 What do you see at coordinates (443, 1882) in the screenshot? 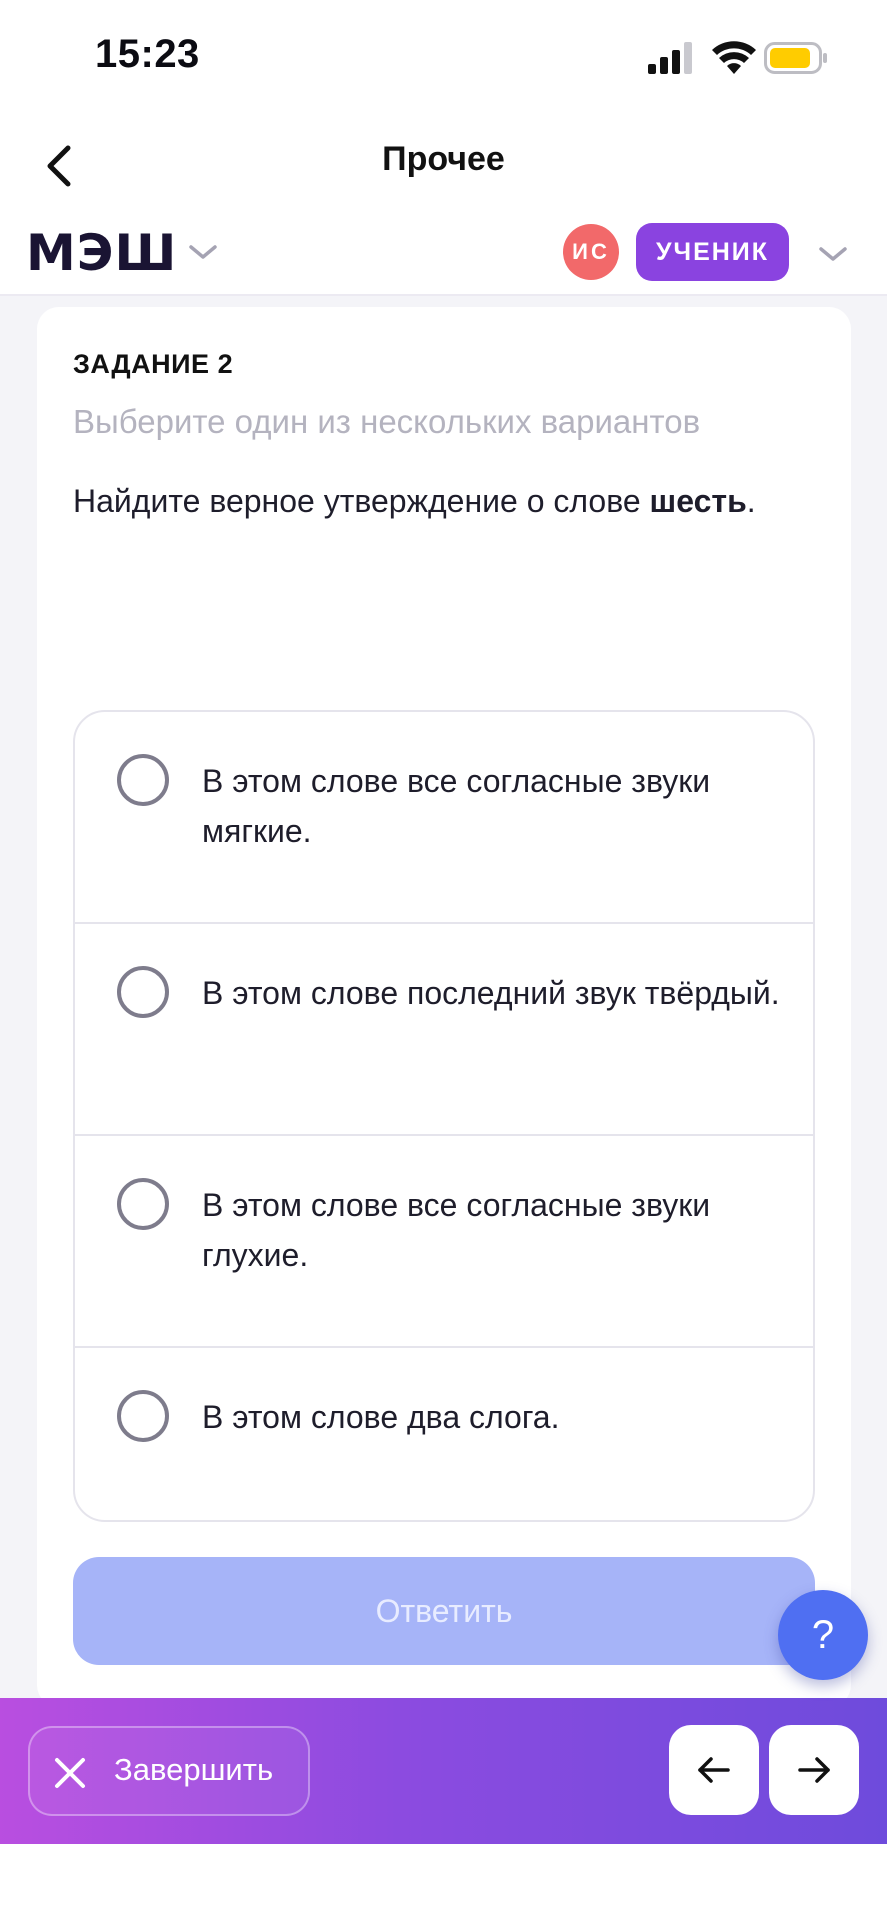
I see `home-indicator-area` at bounding box center [443, 1882].